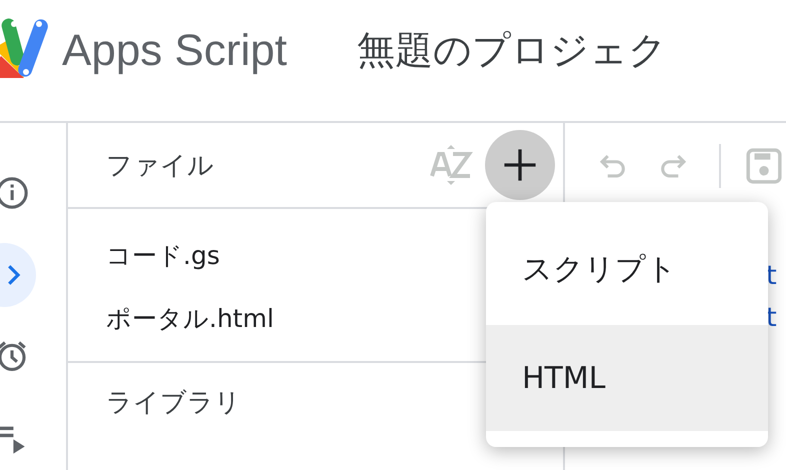  What do you see at coordinates (511, 50) in the screenshot?
I see `project-title: 無題のプロジェク` at bounding box center [511, 50].